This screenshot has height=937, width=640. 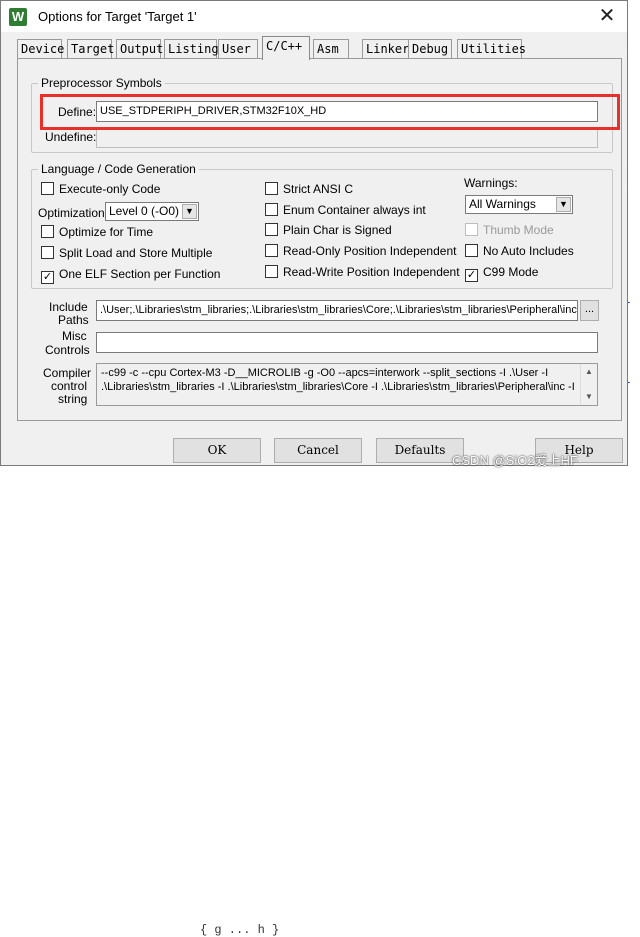 What do you see at coordinates (347, 342) in the screenshot?
I see `misc-controls-input` at bounding box center [347, 342].